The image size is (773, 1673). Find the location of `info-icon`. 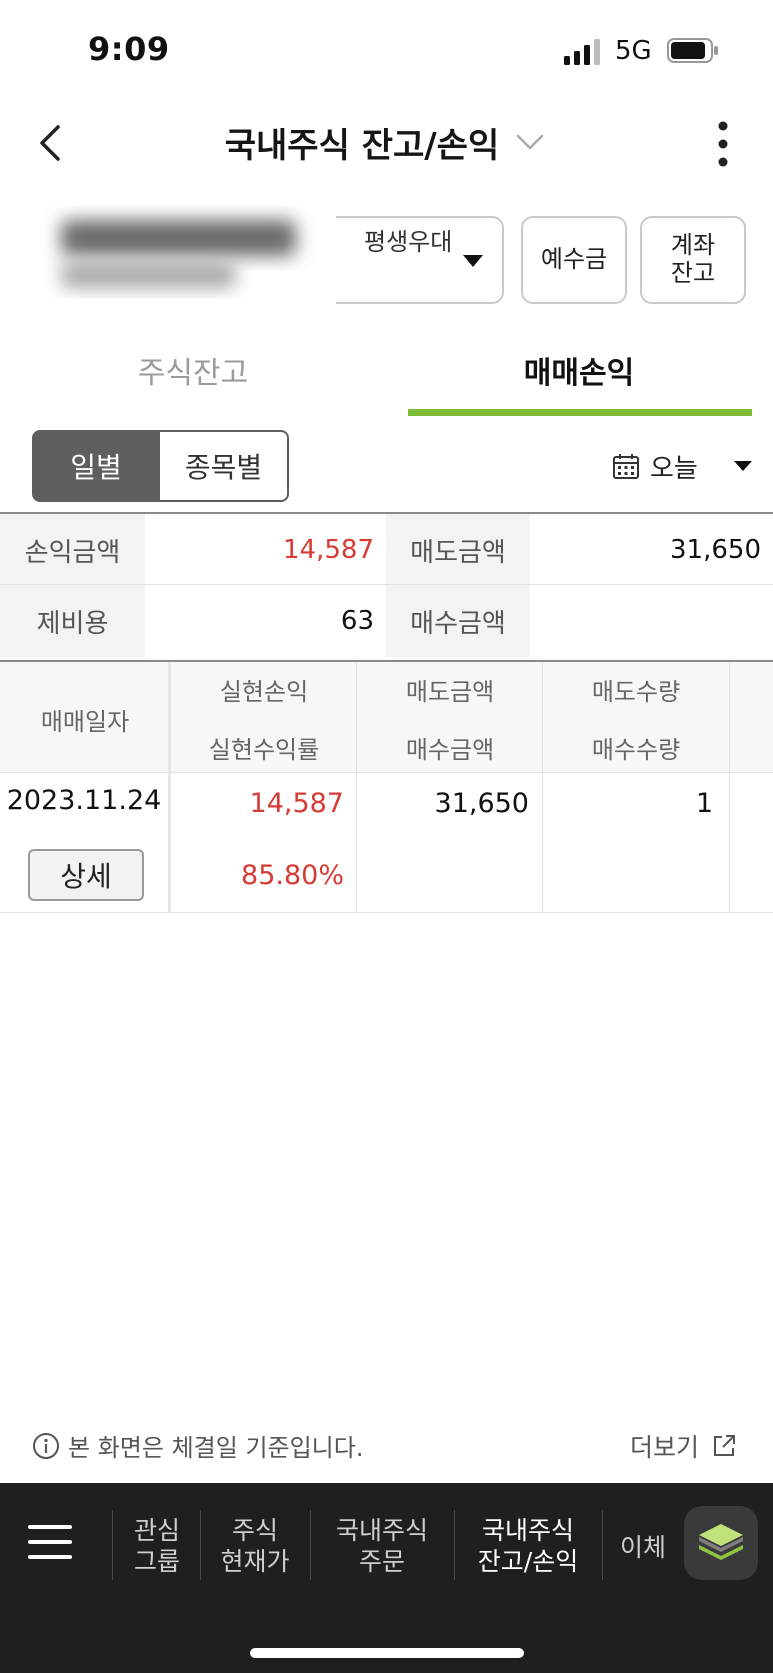

info-icon is located at coordinates (46, 1445).